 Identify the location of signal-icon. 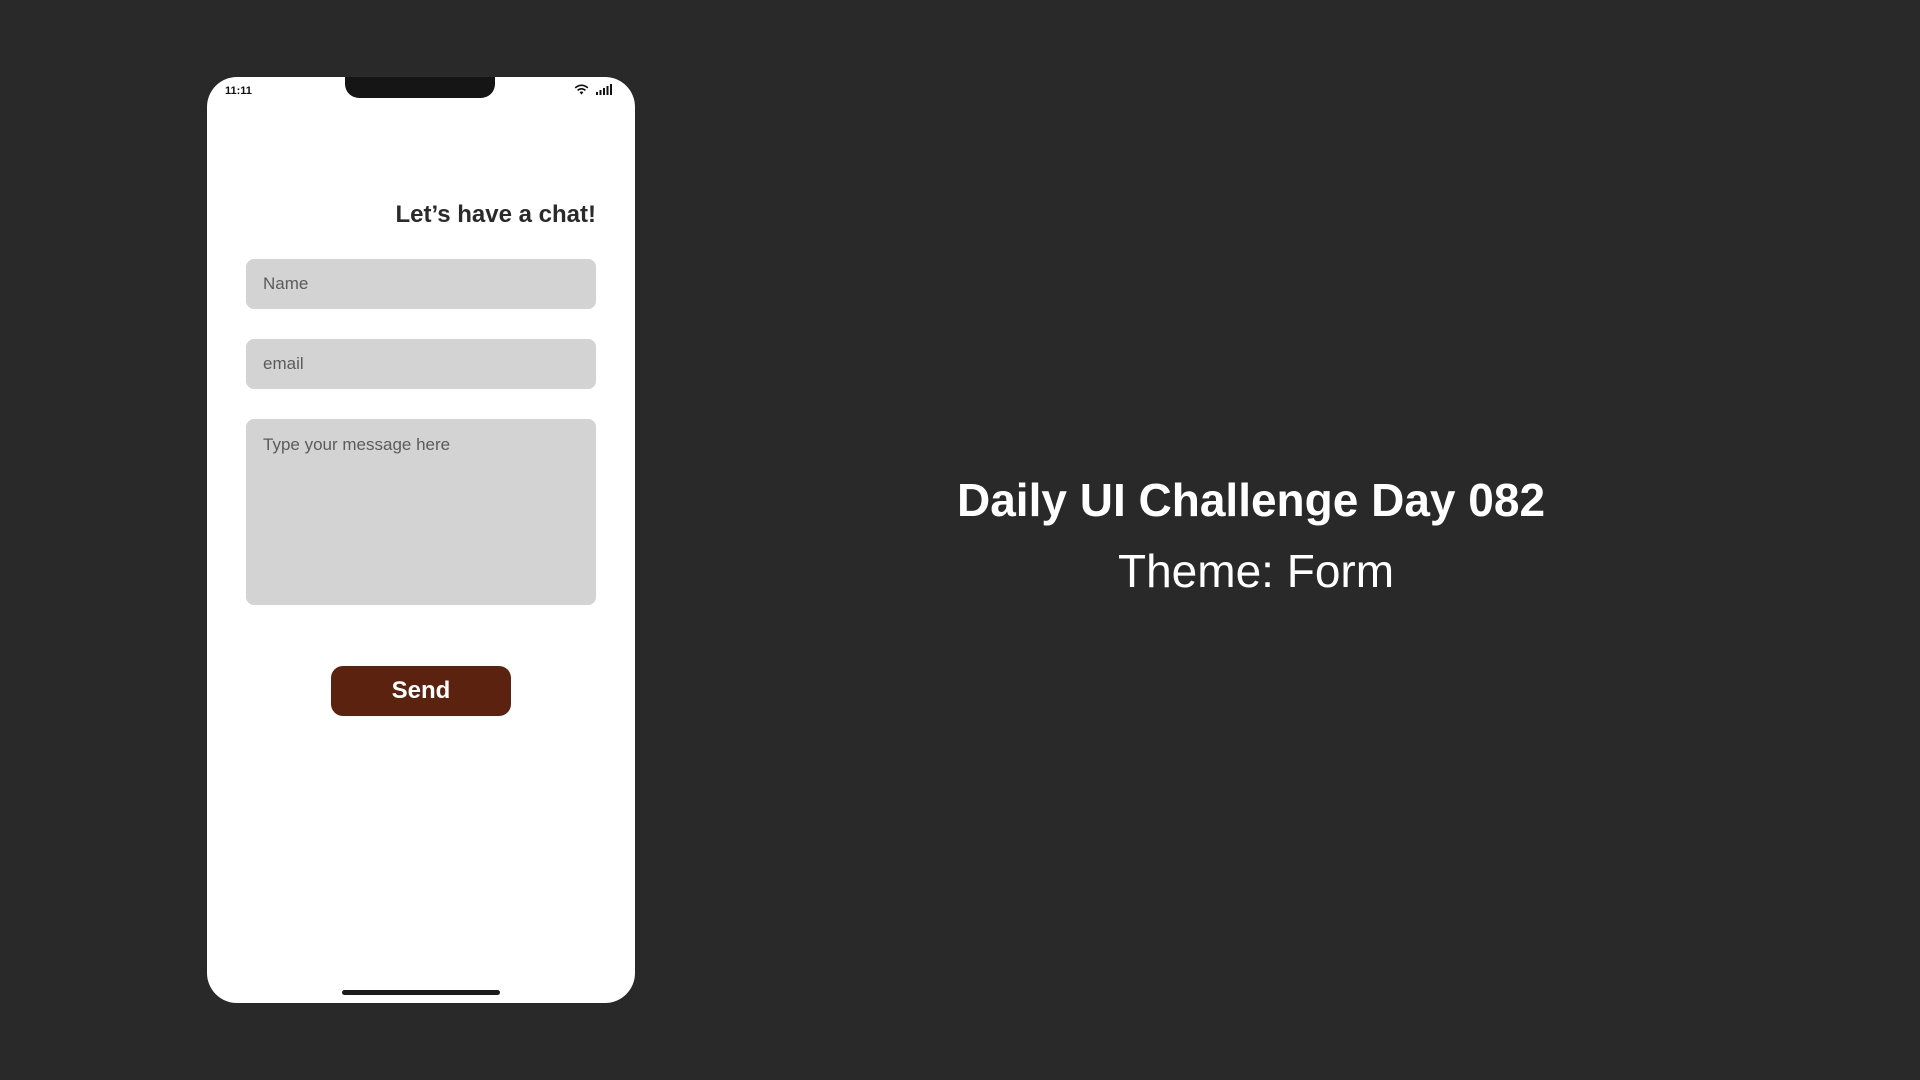
(604, 89).